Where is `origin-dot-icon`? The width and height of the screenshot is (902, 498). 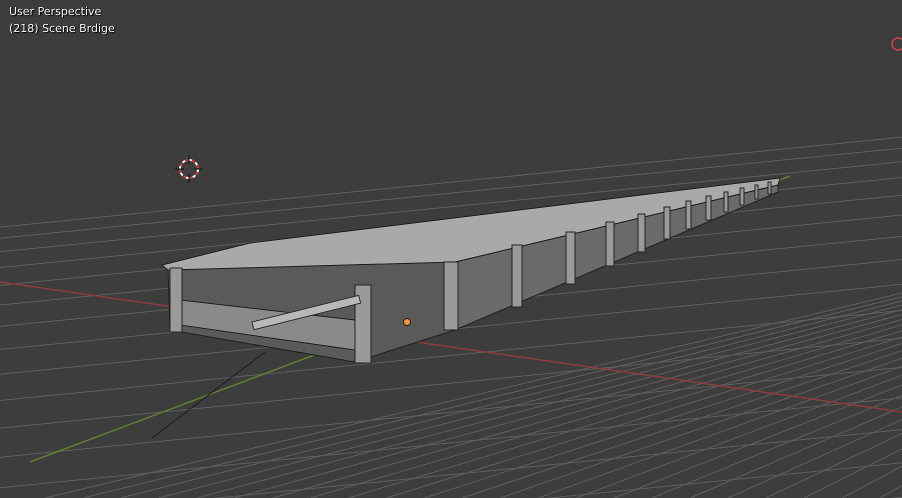 origin-dot-icon is located at coordinates (407, 322).